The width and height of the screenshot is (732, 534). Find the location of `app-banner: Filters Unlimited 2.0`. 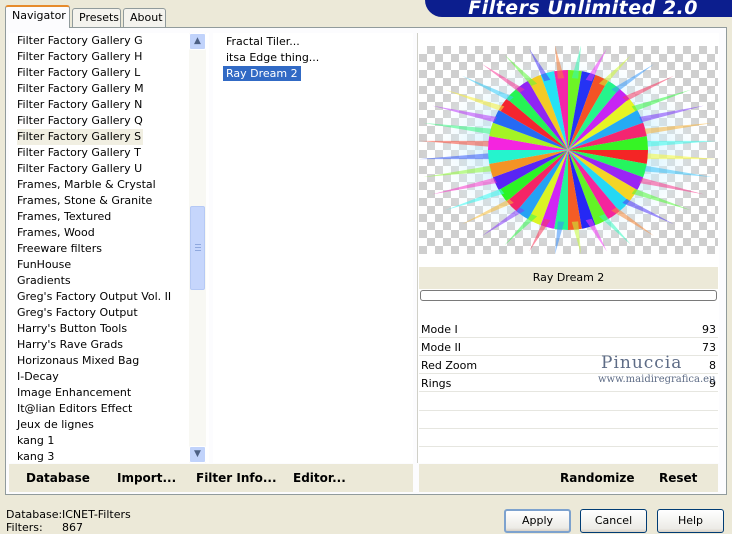

app-banner: Filters Unlimited 2.0 is located at coordinates (578, 9).